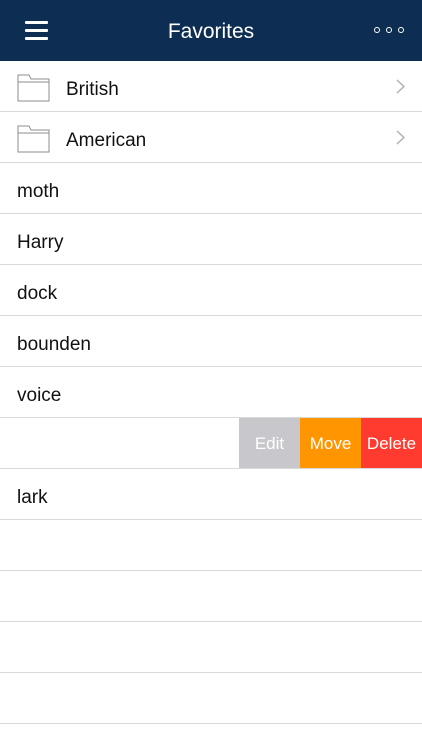 This screenshot has height=750, width=422. I want to click on word-label: voice, so click(39, 395).